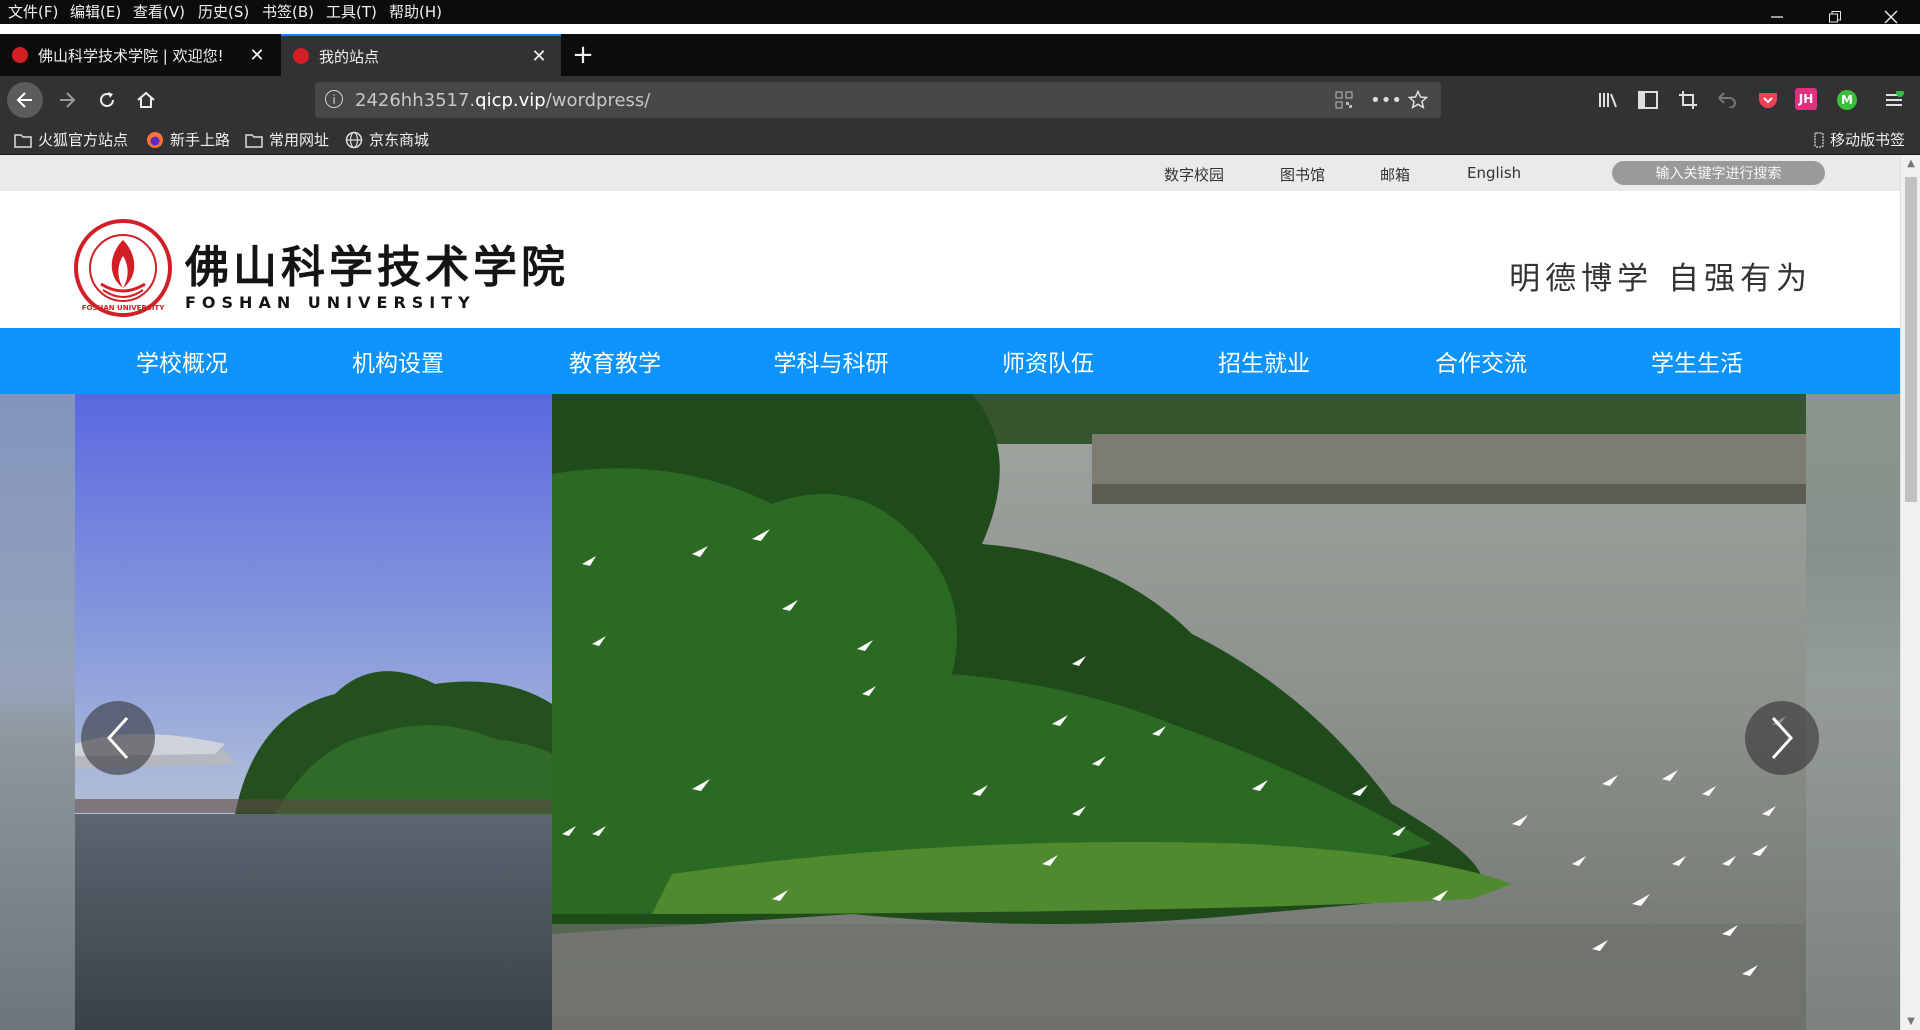 This screenshot has width=1920, height=1030. I want to click on back-arrow-icon, so click(24, 100).